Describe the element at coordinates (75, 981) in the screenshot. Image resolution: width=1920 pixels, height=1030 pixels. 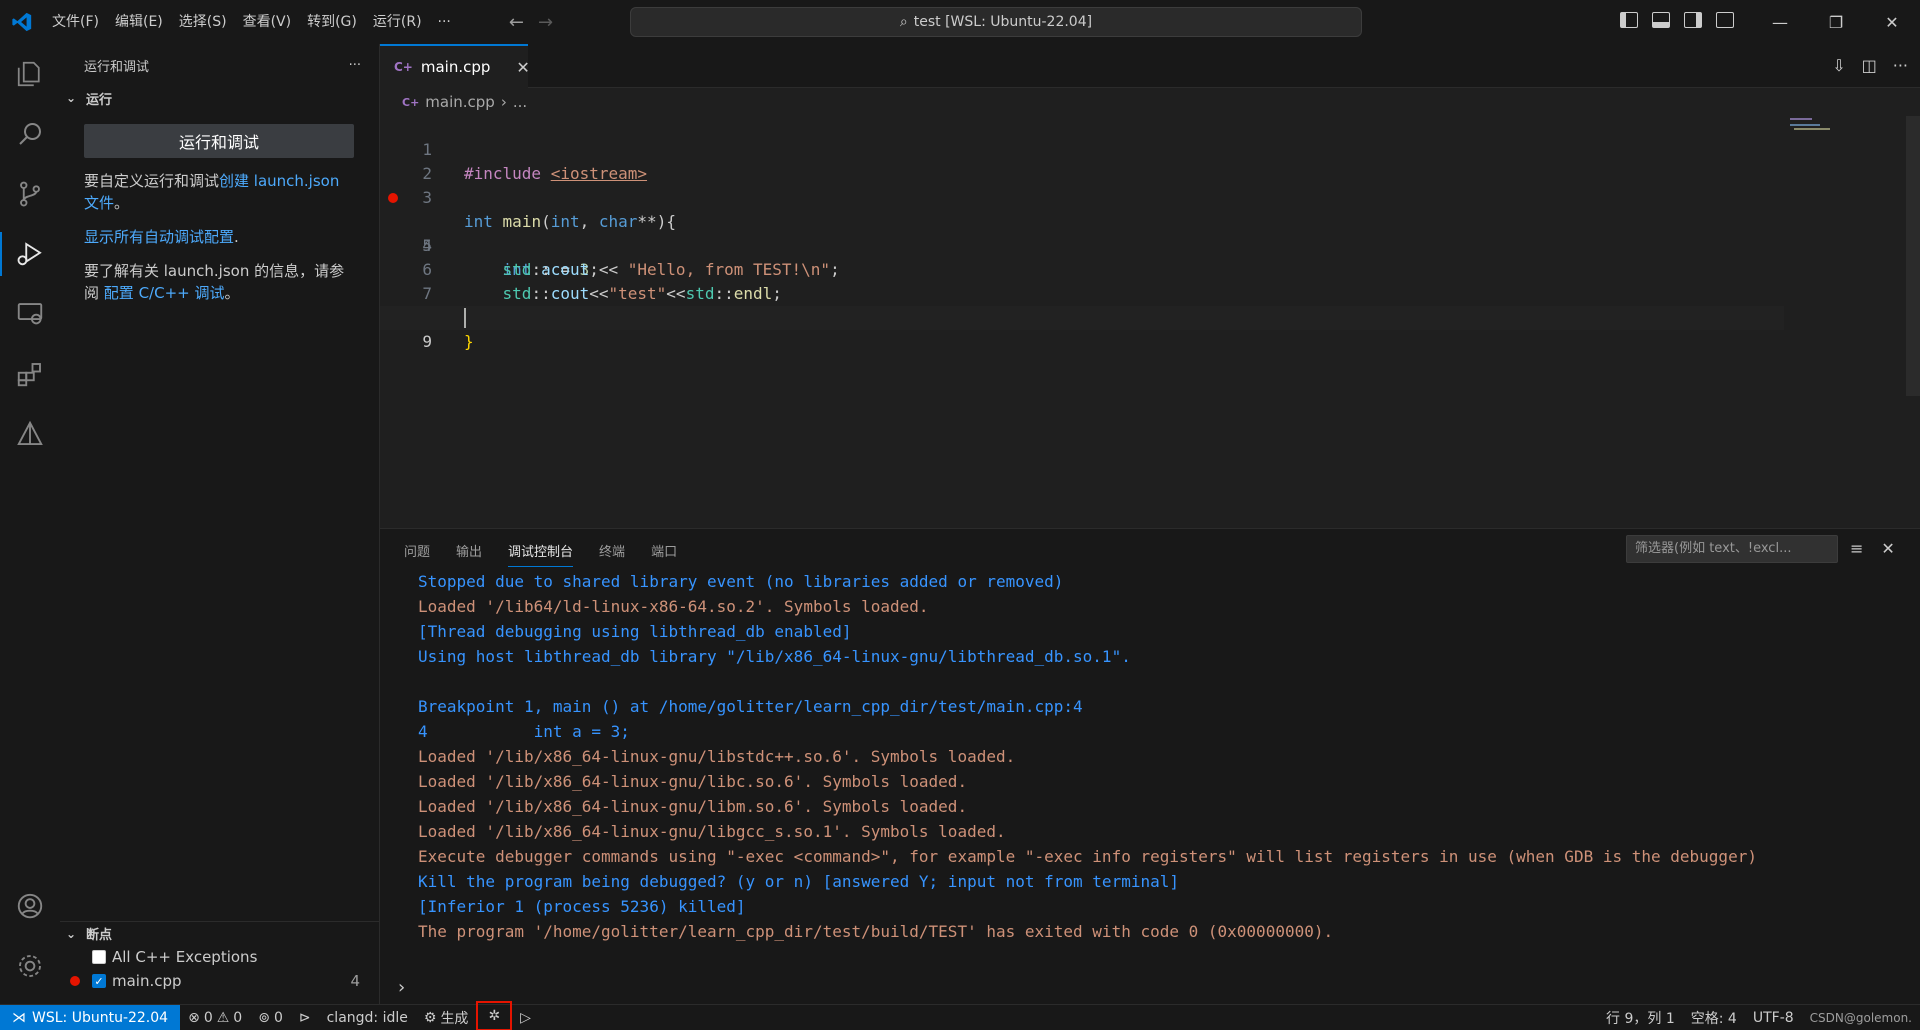
I see `breakpoint-dot-icon` at that location.